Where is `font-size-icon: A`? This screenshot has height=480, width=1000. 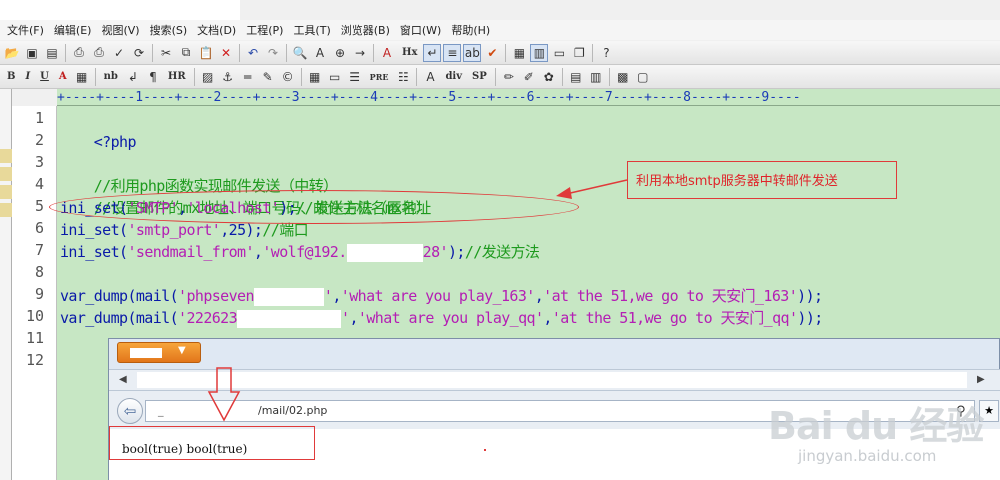
font-size-icon: A is located at coordinates (387, 53).